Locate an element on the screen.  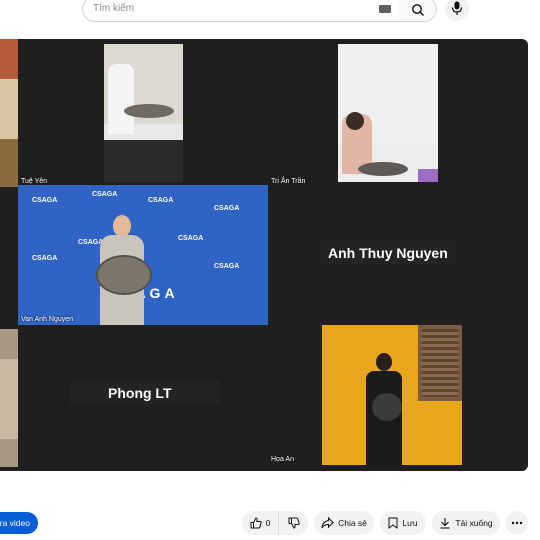
participant-tile-partial-bottom is located at coordinates (9, 398).